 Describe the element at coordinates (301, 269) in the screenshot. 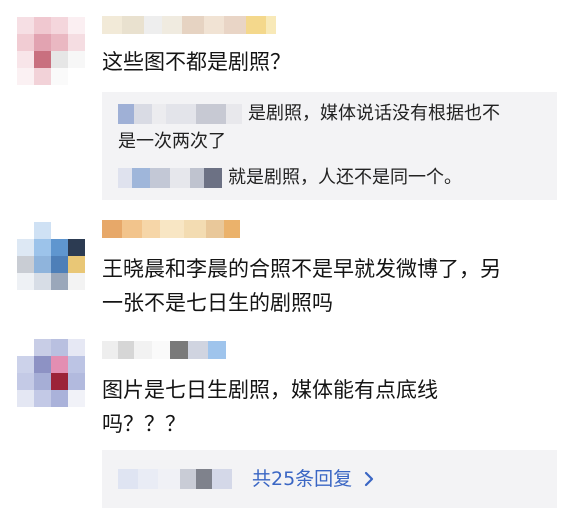

I see `comment-text-line: 王晓晨和李晨的合照不是早就发微博了，另` at that location.